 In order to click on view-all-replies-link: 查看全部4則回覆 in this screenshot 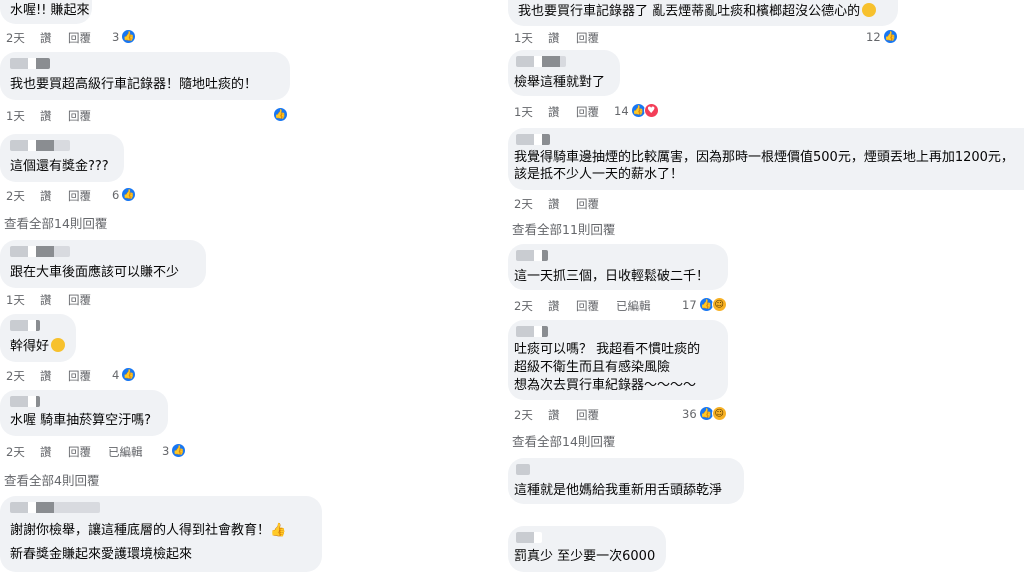, I will do `click(51, 479)`.